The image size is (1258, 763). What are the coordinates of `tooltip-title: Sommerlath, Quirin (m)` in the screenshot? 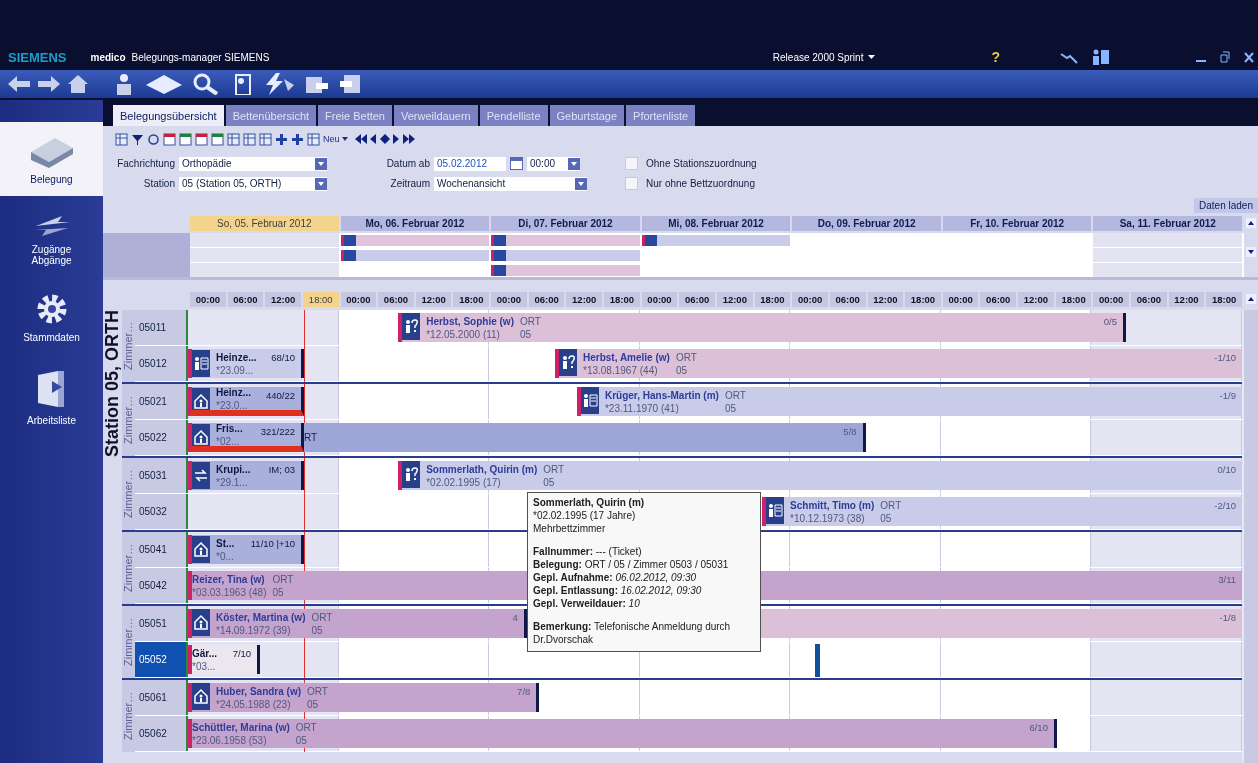 It's located at (589, 502).